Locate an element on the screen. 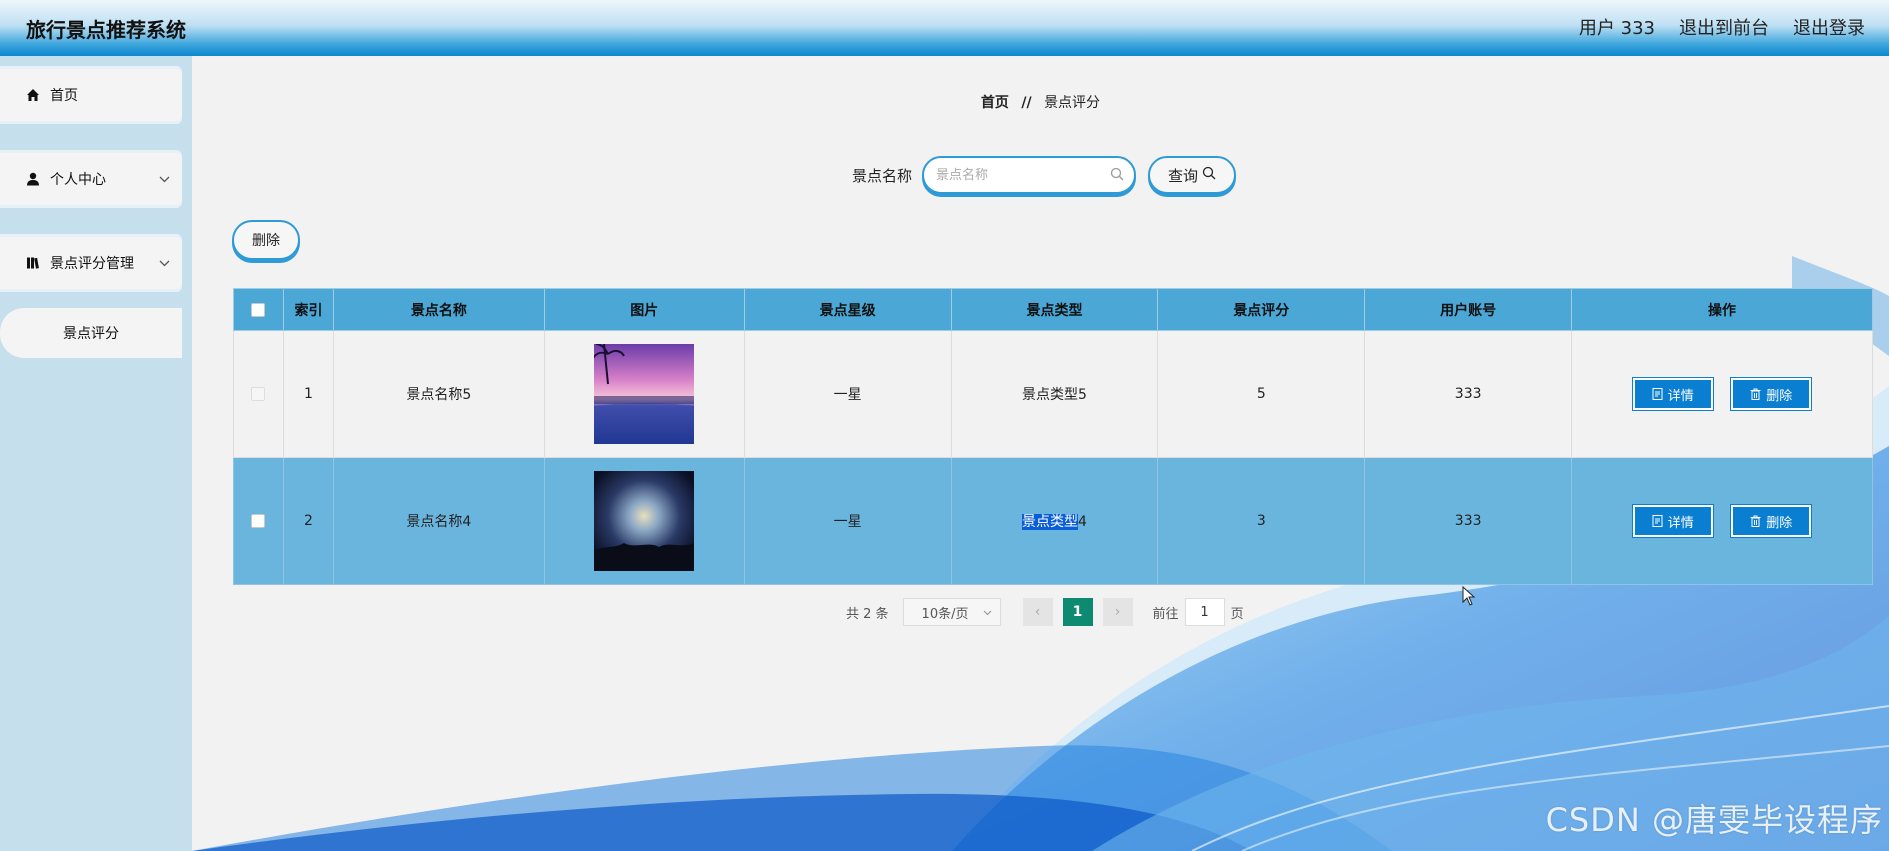 Image resolution: width=1889 pixels, height=851 pixels. table-row: 2 景点名称4 一星 景点类型4 3 333 详情 删除 is located at coordinates (1053, 521).